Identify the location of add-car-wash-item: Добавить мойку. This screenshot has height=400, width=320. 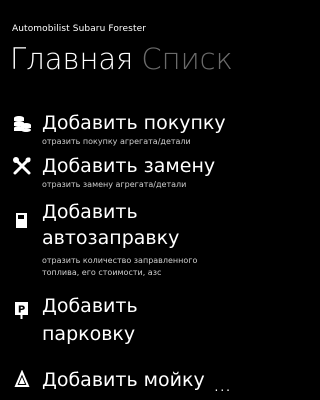
(120, 381).